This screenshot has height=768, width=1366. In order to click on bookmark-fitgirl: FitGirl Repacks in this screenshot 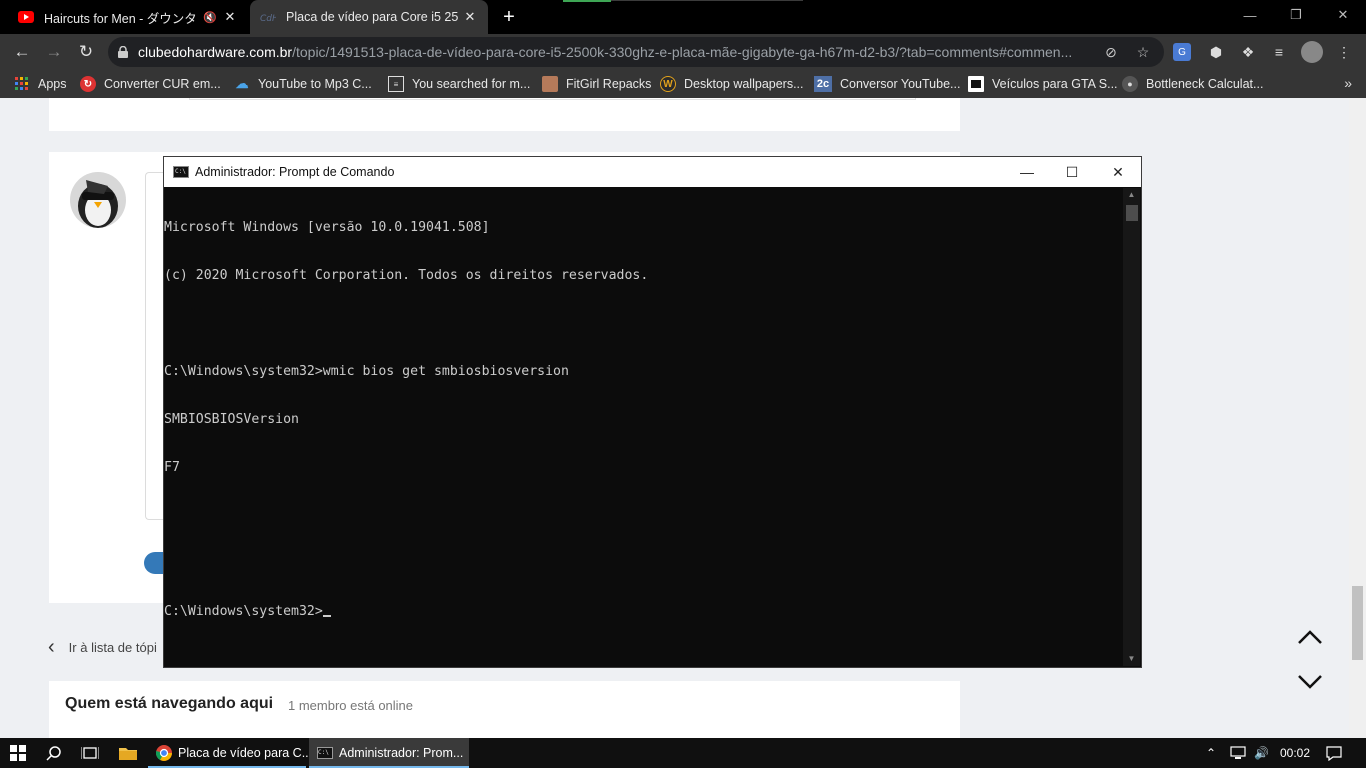, I will do `click(596, 84)`.